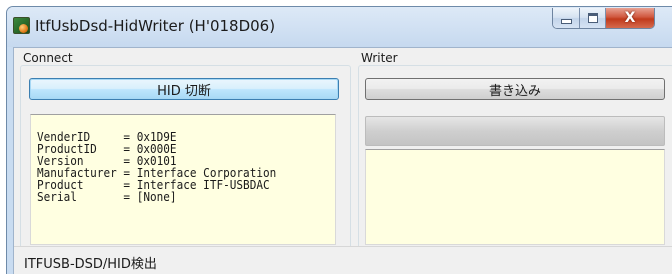 This screenshot has width=672, height=274. What do you see at coordinates (343, 260) in the screenshot?
I see `status-bar: ITFUSB-DSD/HID検出` at bounding box center [343, 260].